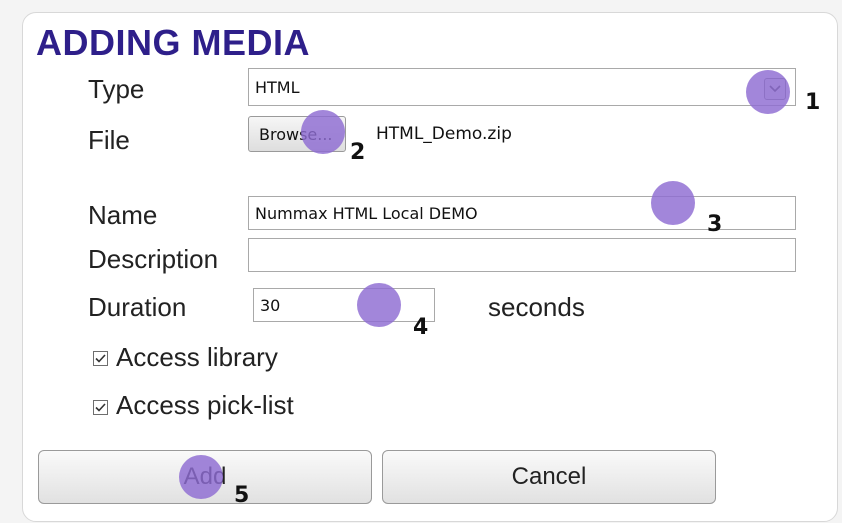 The image size is (842, 523). Describe the element at coordinates (173, 42) in the screenshot. I see `dialog-title: ADDING MEDIA` at that location.